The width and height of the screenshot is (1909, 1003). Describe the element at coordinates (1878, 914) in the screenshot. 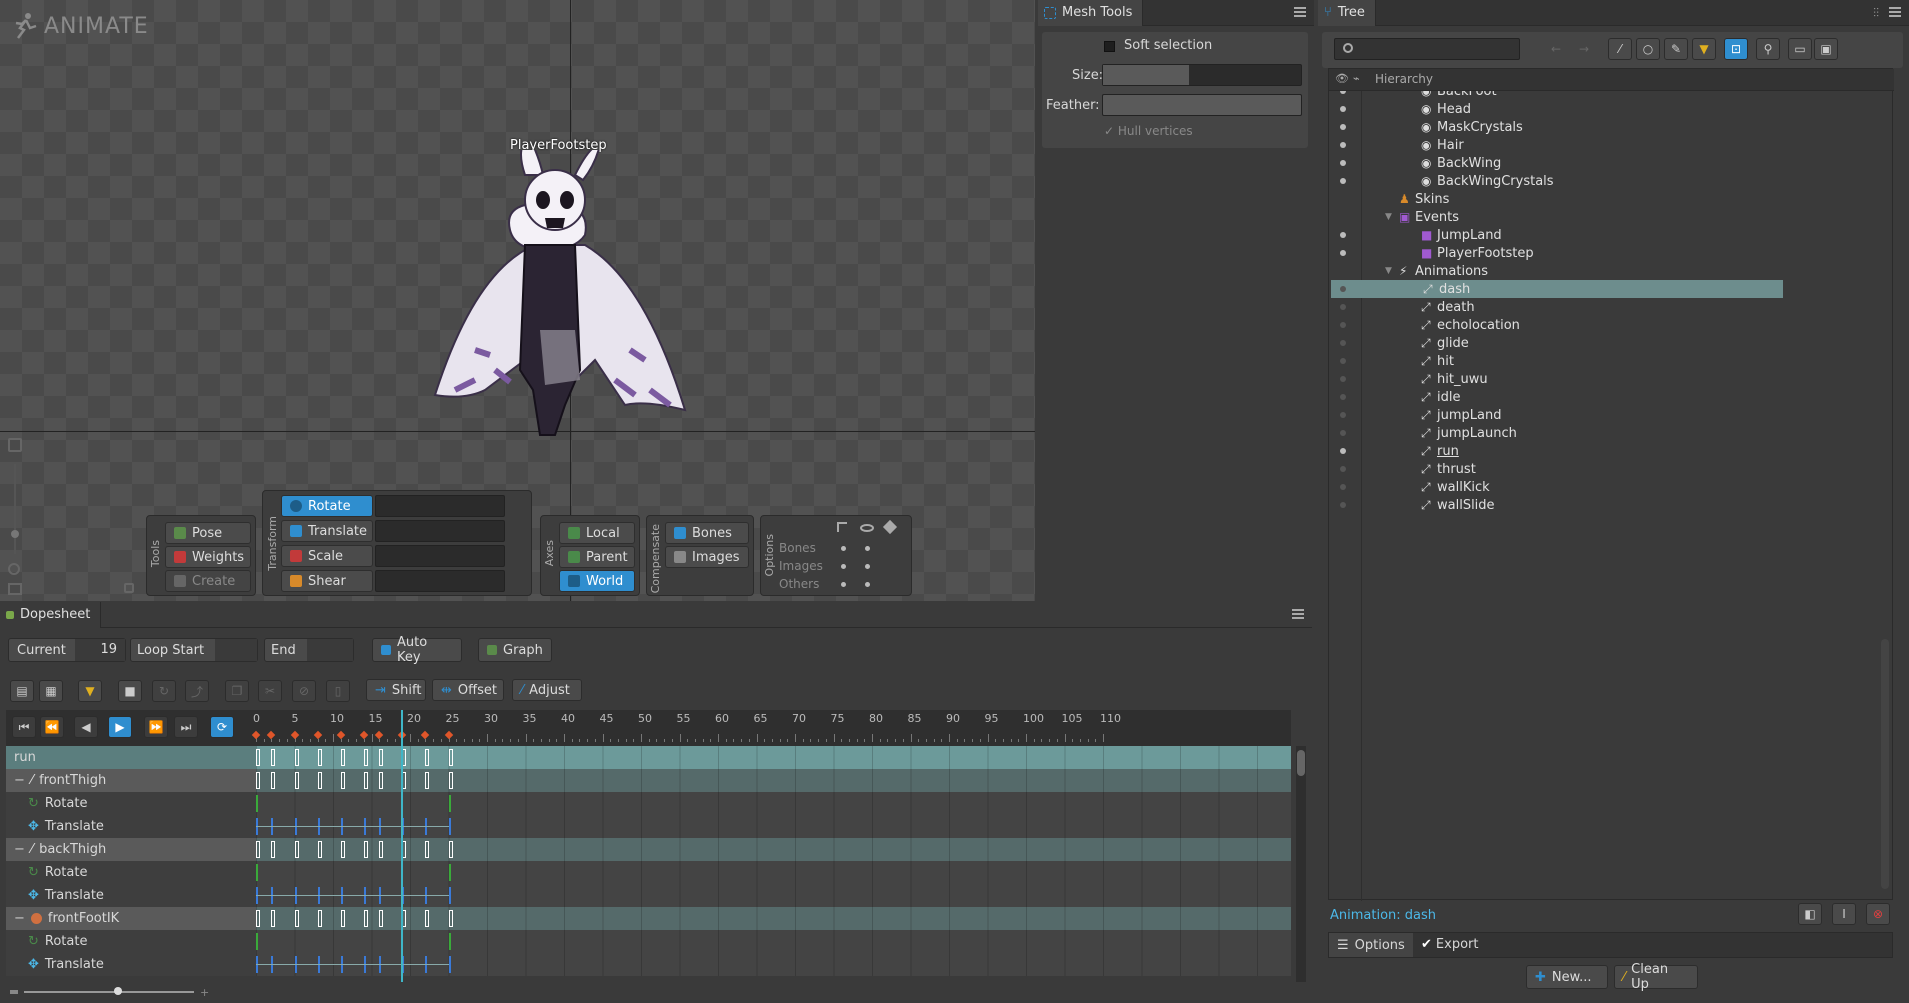

I see `delete-icon: ⊗` at that location.